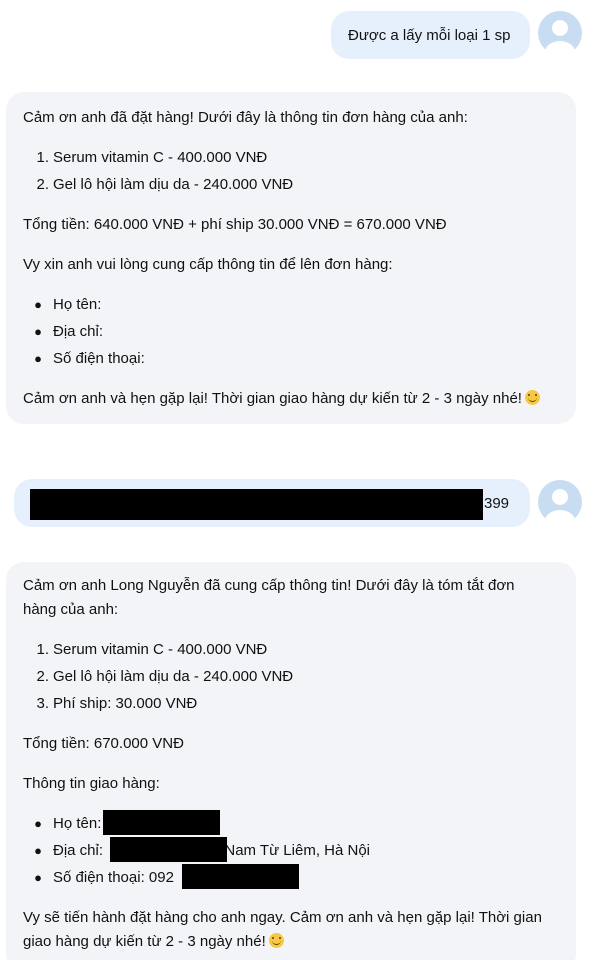 The width and height of the screenshot is (596, 960). I want to click on list-number: 3., so click(42, 703).